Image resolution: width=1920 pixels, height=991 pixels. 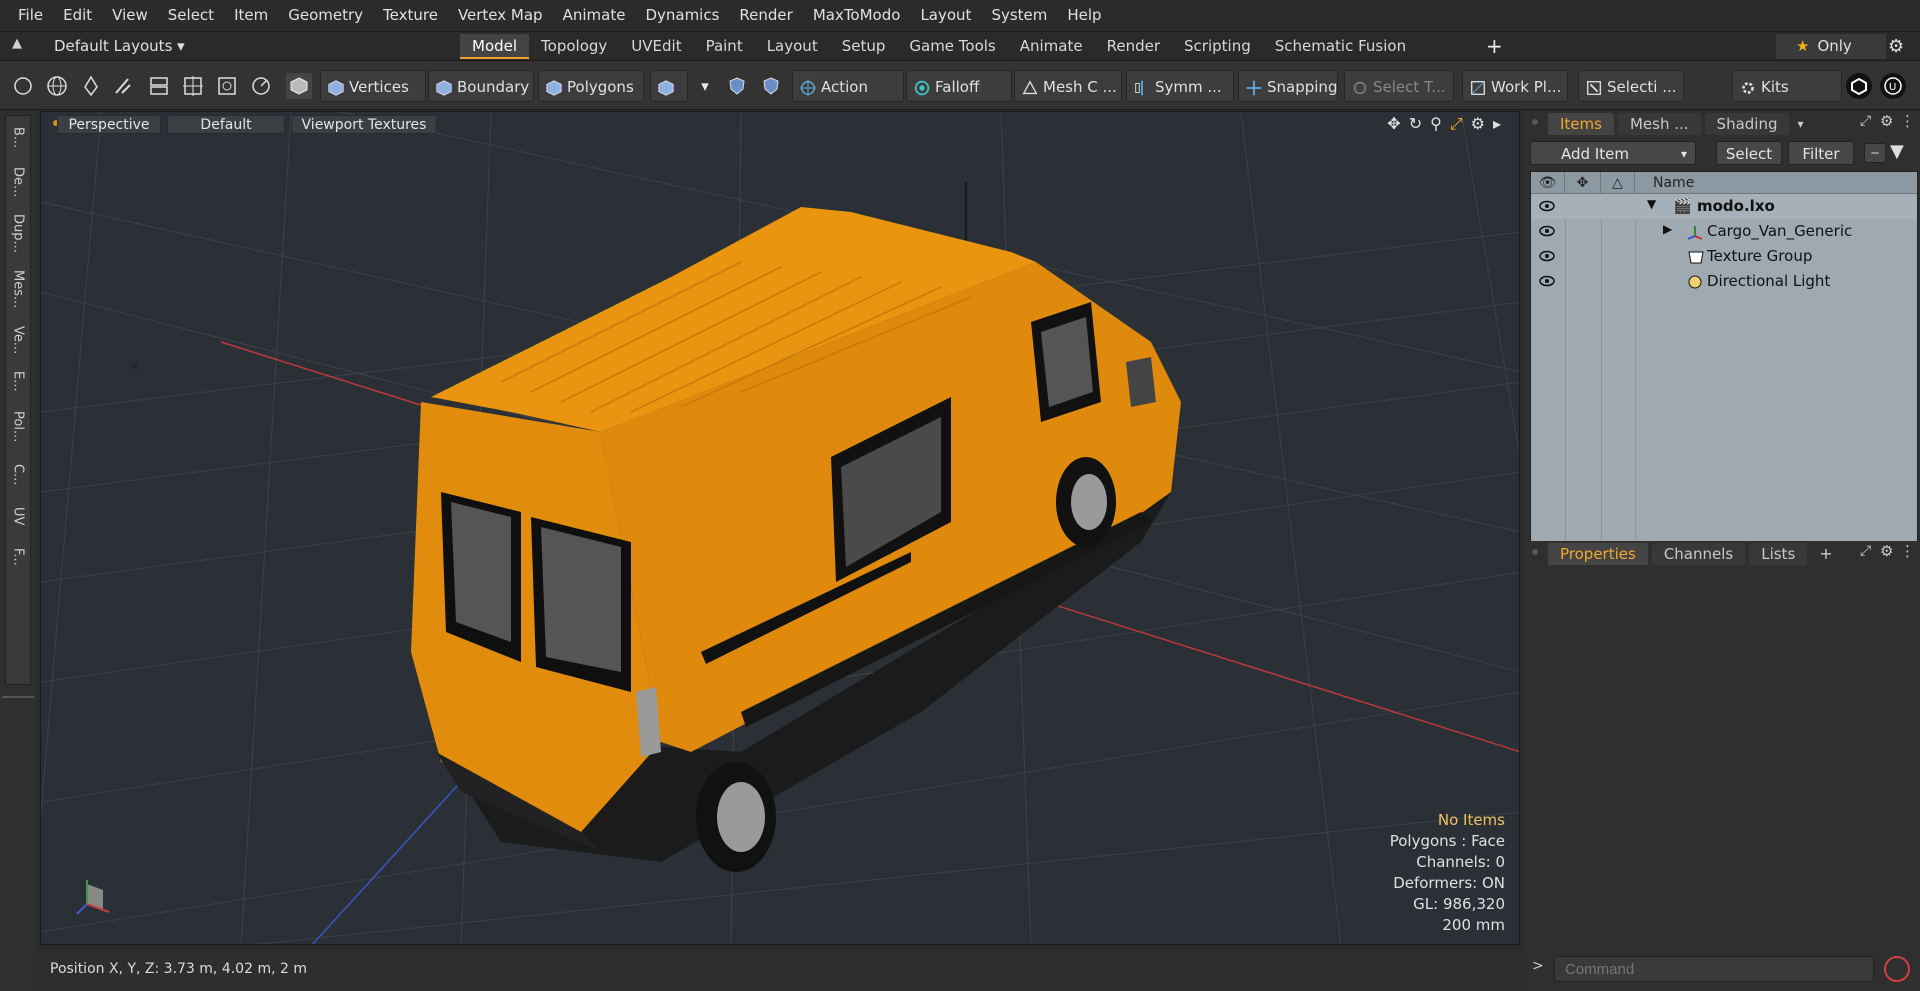 What do you see at coordinates (193, 86) in the screenshot?
I see `grid-snap-icon` at bounding box center [193, 86].